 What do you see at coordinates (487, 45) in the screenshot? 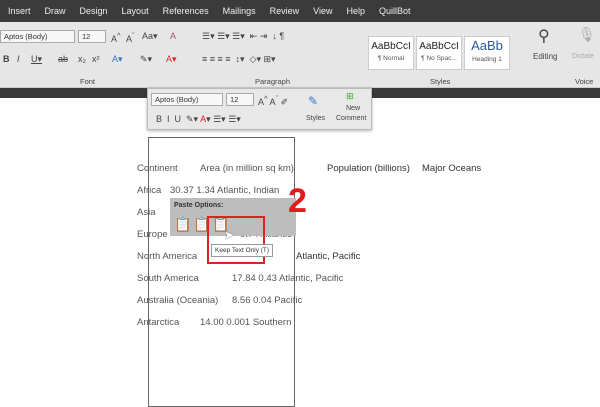
I see `style-preview: AaBb` at bounding box center [487, 45].